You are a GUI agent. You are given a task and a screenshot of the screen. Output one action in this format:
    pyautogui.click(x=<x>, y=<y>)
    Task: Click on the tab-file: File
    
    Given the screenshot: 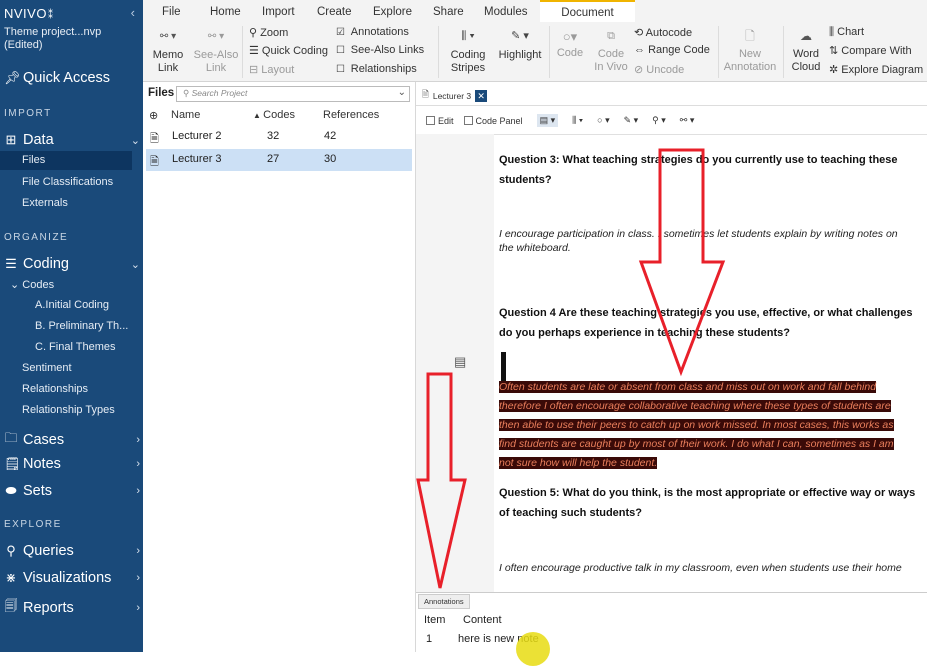 What is the action you would take?
    pyautogui.click(x=171, y=12)
    